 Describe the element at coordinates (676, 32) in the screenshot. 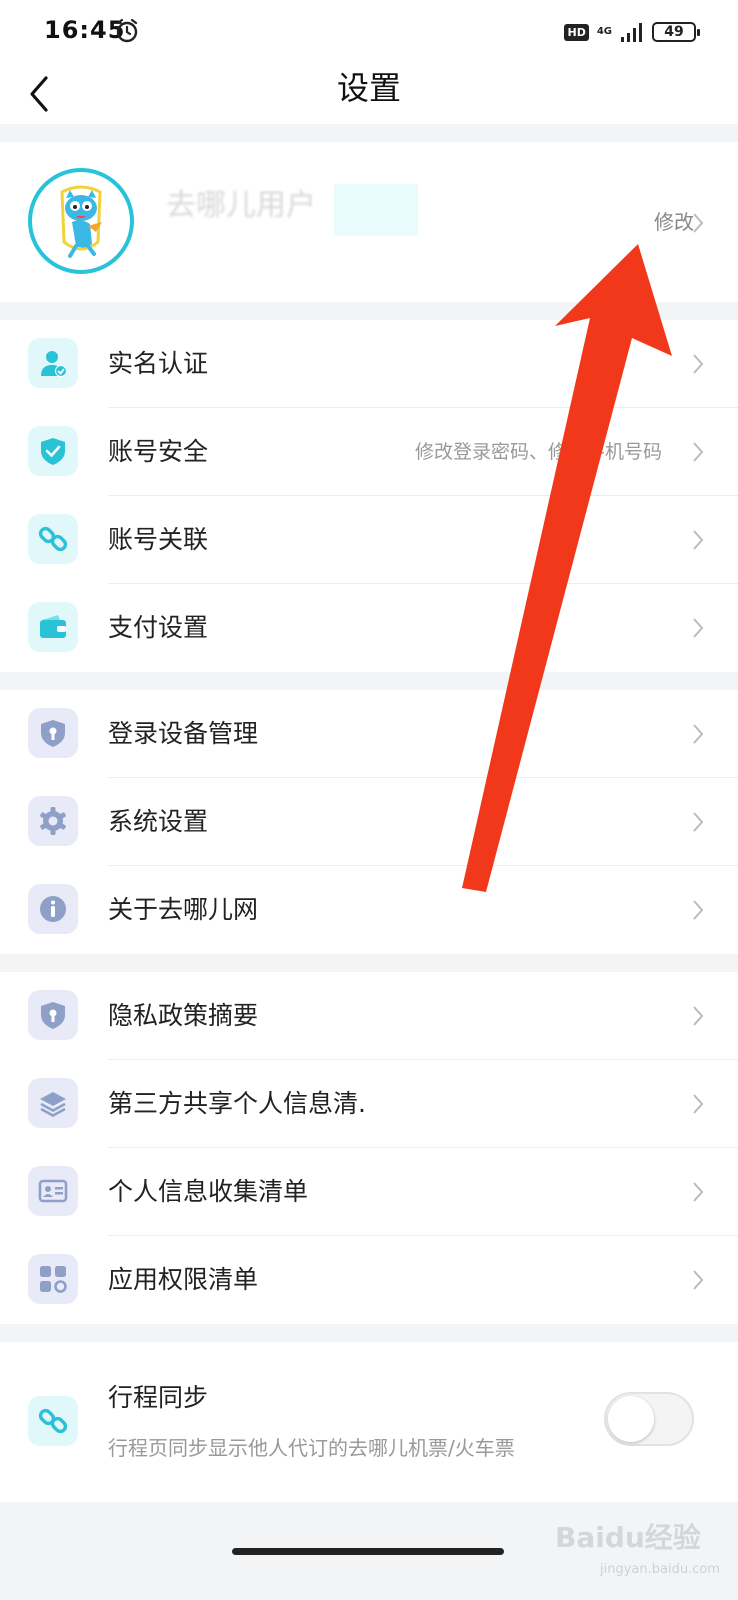

I see `battery-indicator: 49` at that location.